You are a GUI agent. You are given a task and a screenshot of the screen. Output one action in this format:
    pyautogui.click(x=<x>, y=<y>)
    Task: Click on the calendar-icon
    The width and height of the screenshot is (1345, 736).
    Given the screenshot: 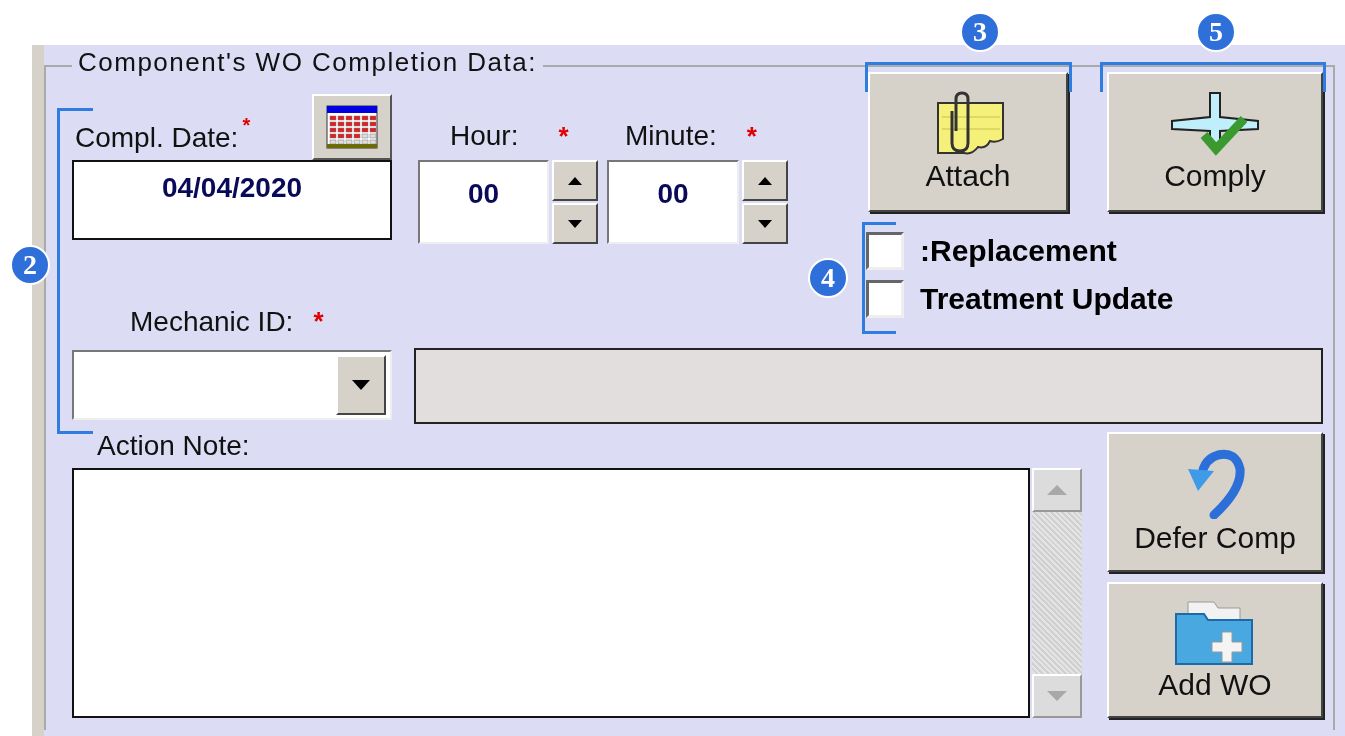 What is the action you would take?
    pyautogui.click(x=352, y=127)
    